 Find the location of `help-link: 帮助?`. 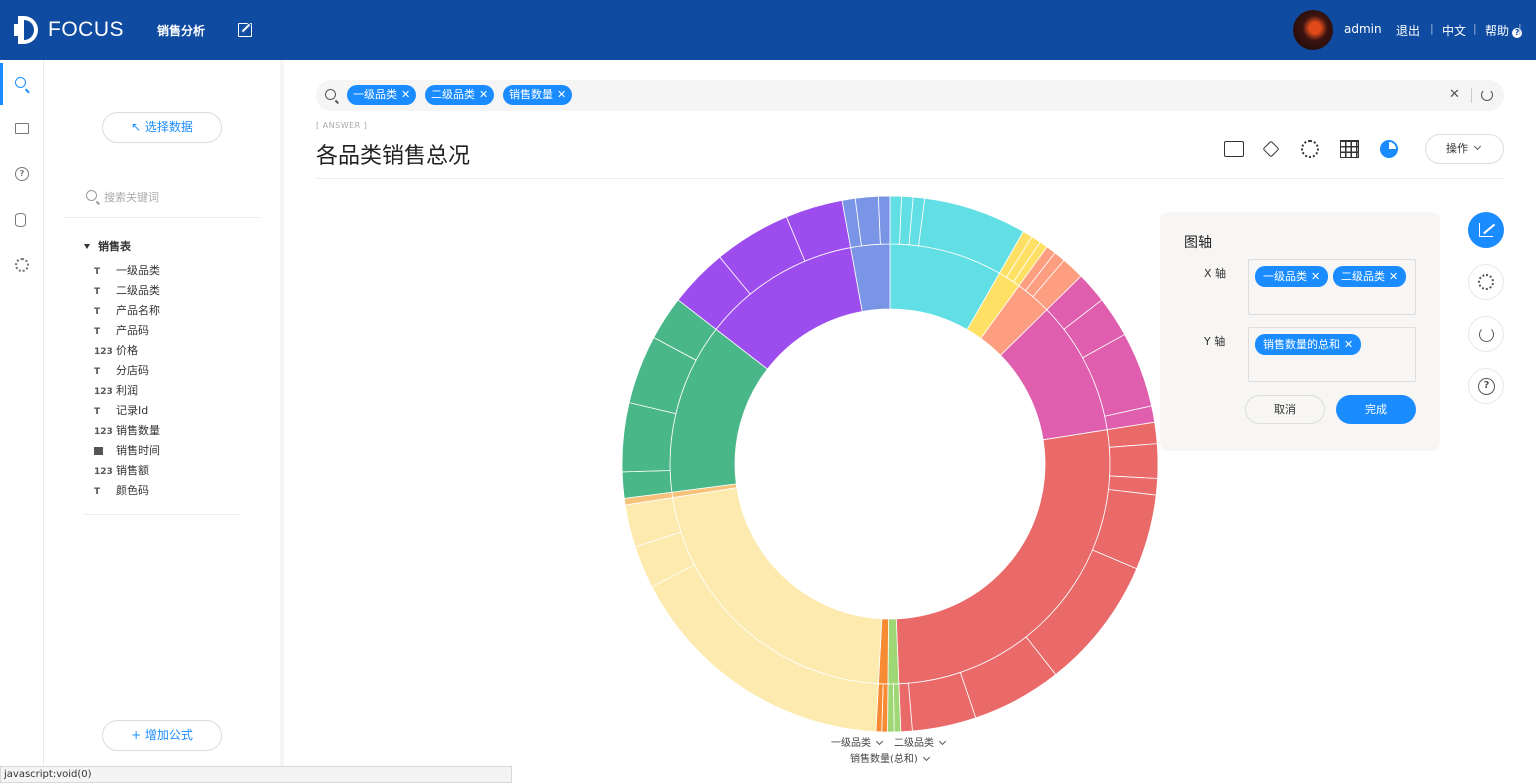

help-link: 帮助? is located at coordinates (1504, 30).